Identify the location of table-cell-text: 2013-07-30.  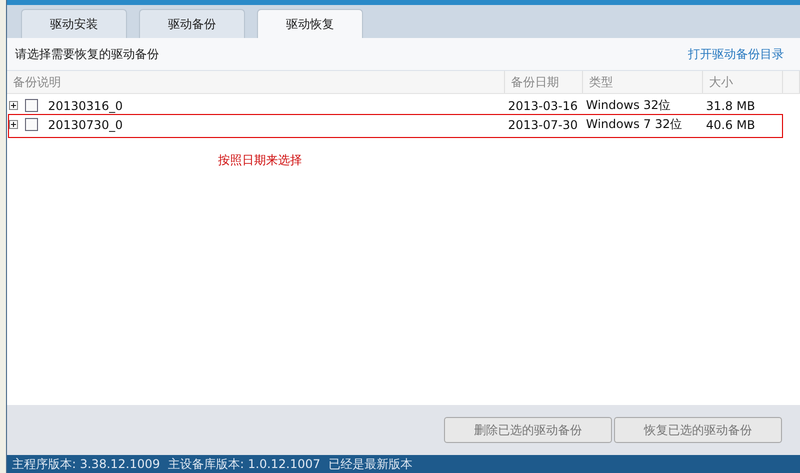
(543, 125).